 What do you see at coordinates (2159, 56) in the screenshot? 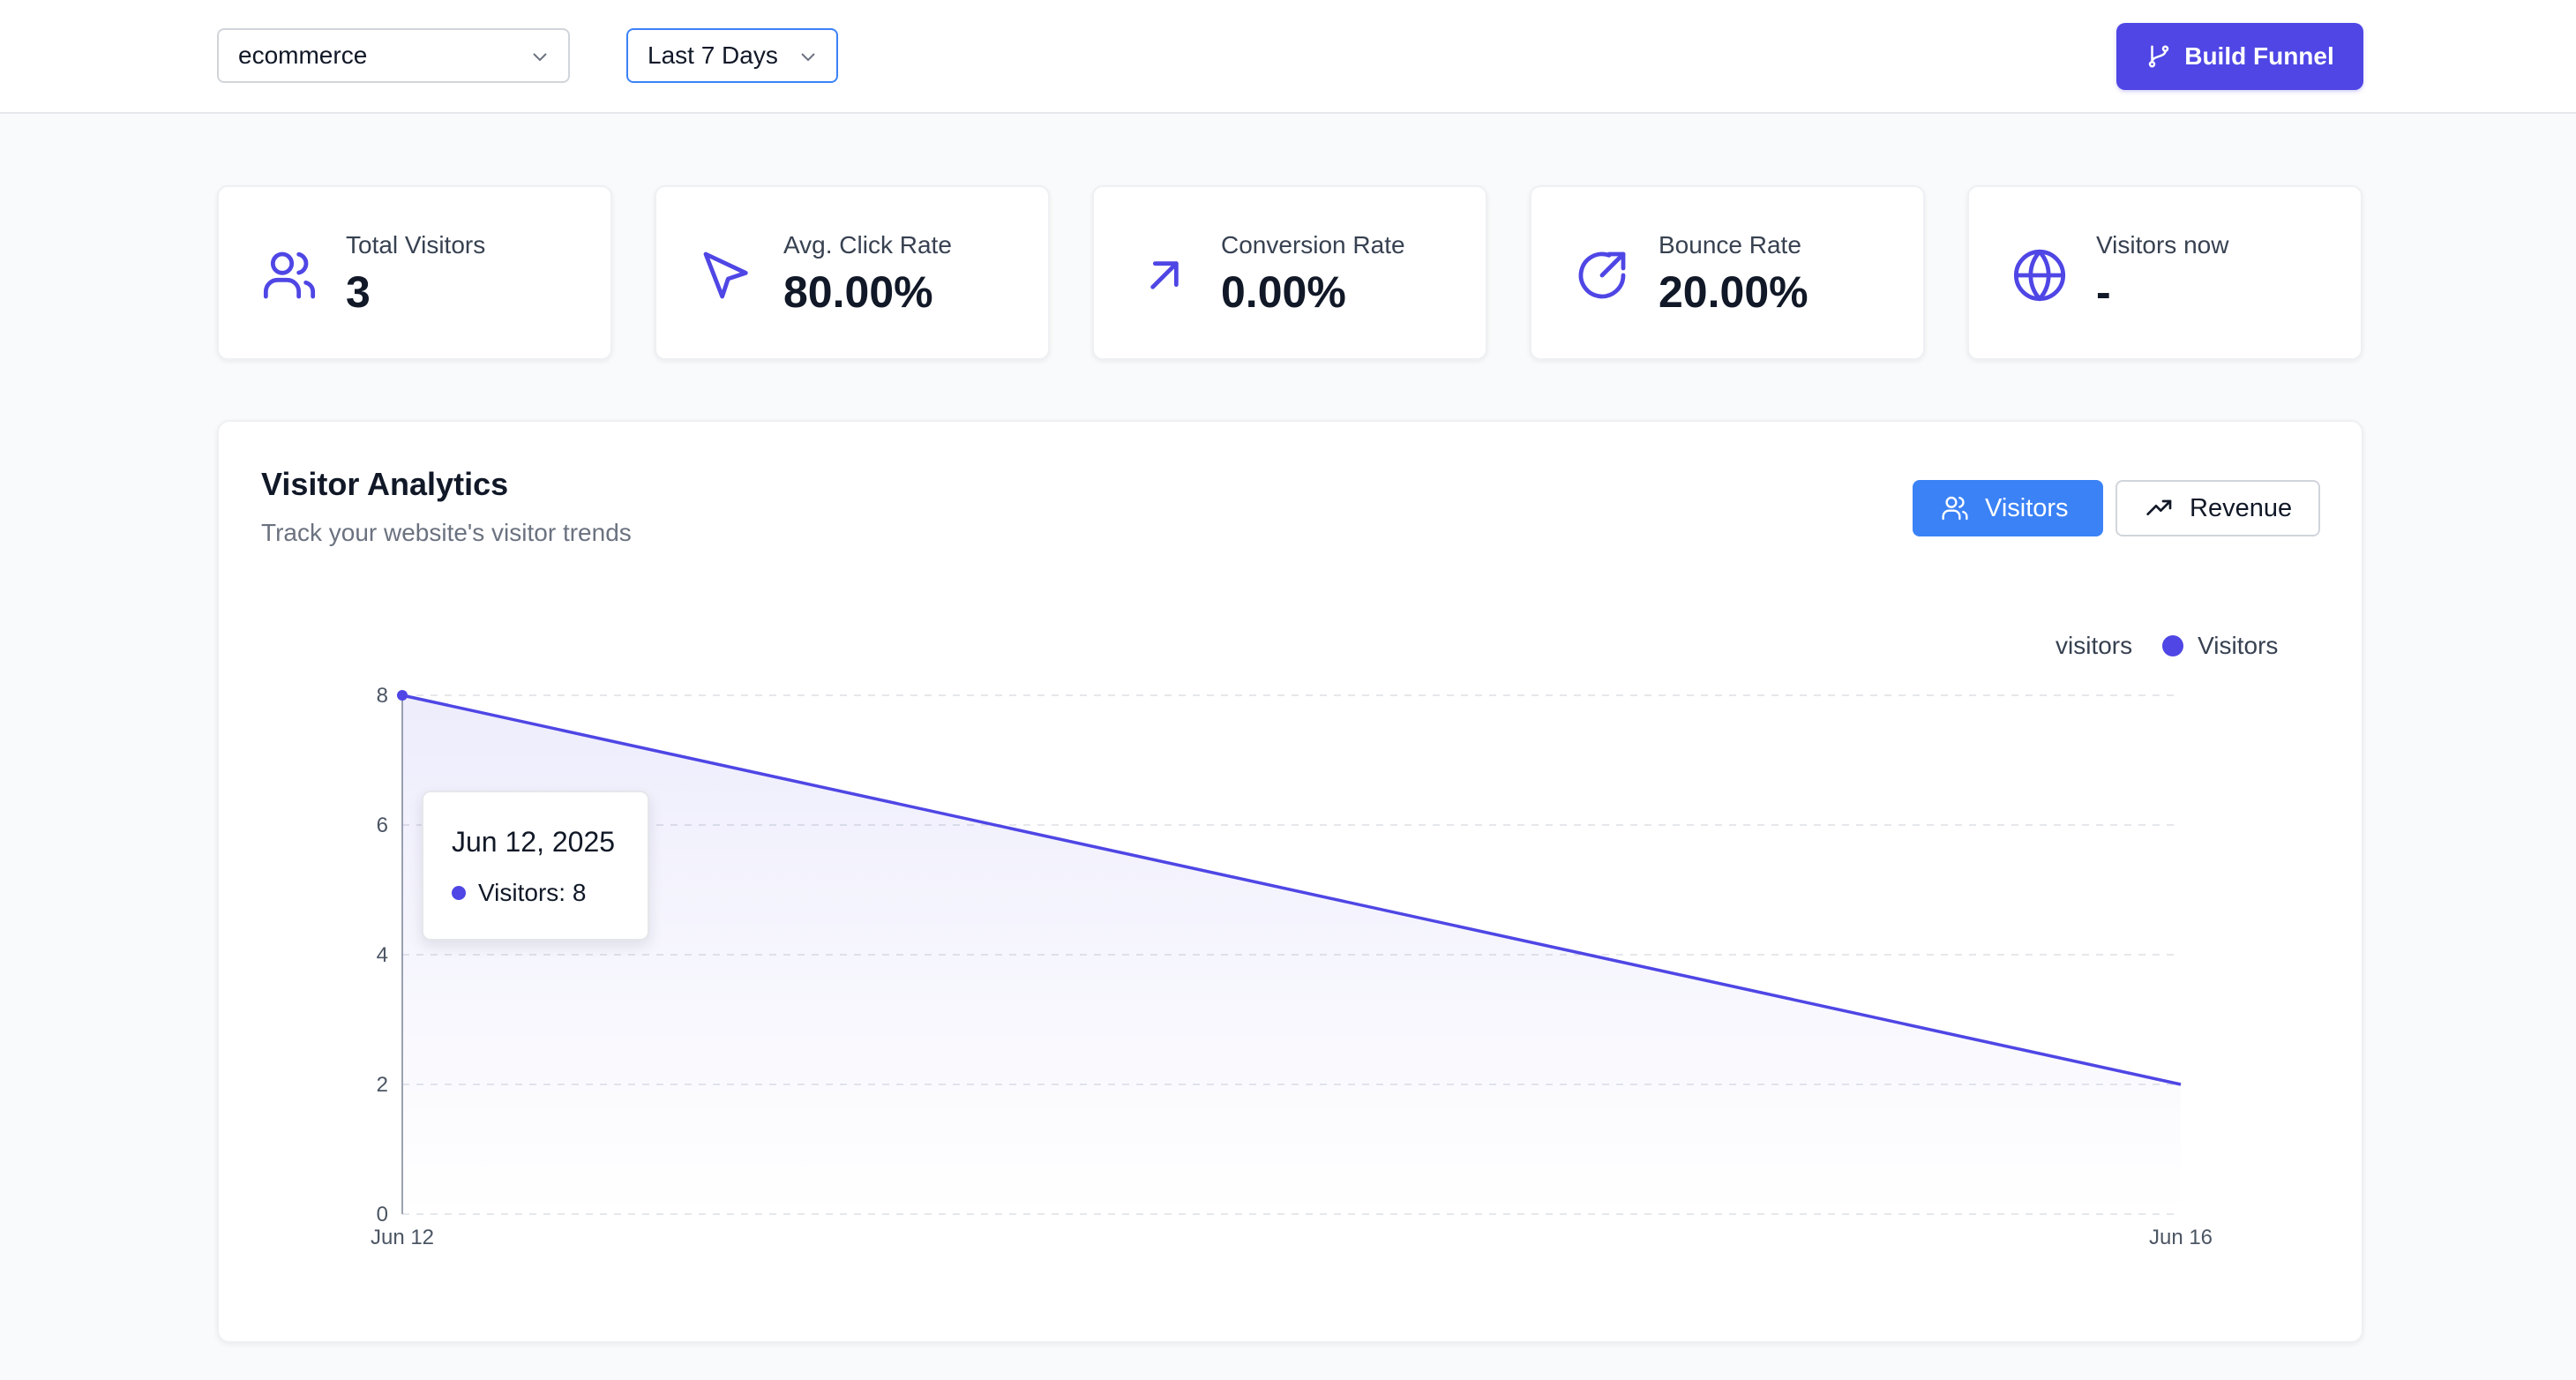
I see `git-branch-icon` at bounding box center [2159, 56].